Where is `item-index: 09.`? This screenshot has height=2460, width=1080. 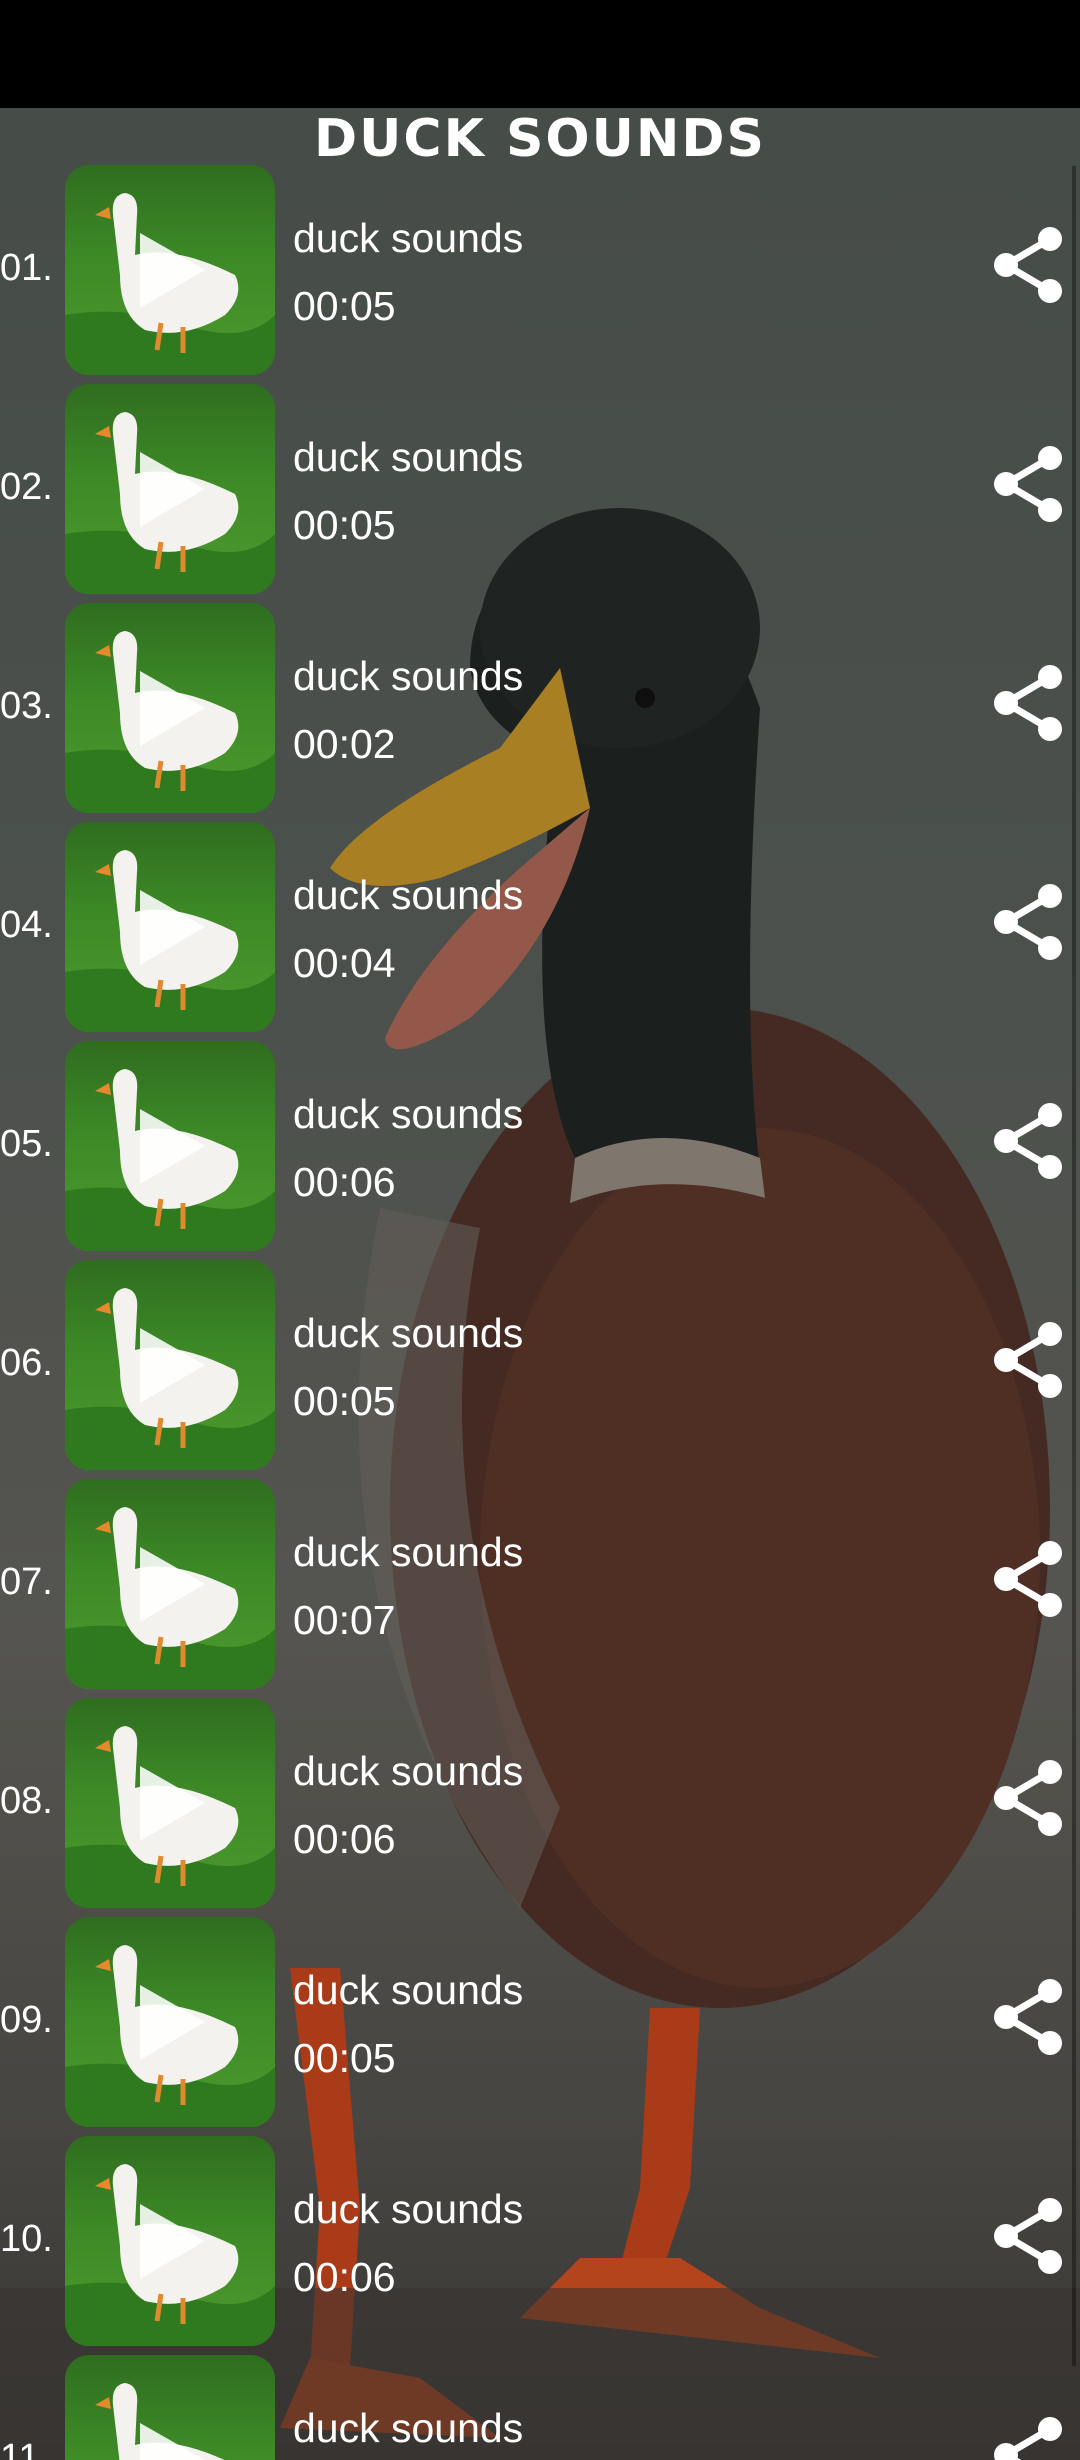 item-index: 09. is located at coordinates (26, 2020).